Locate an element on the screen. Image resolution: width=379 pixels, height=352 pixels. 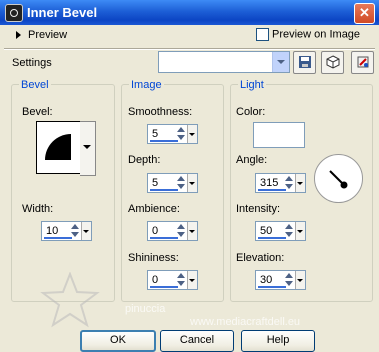
elevation-slider-bar is located at coordinates (272, 287).